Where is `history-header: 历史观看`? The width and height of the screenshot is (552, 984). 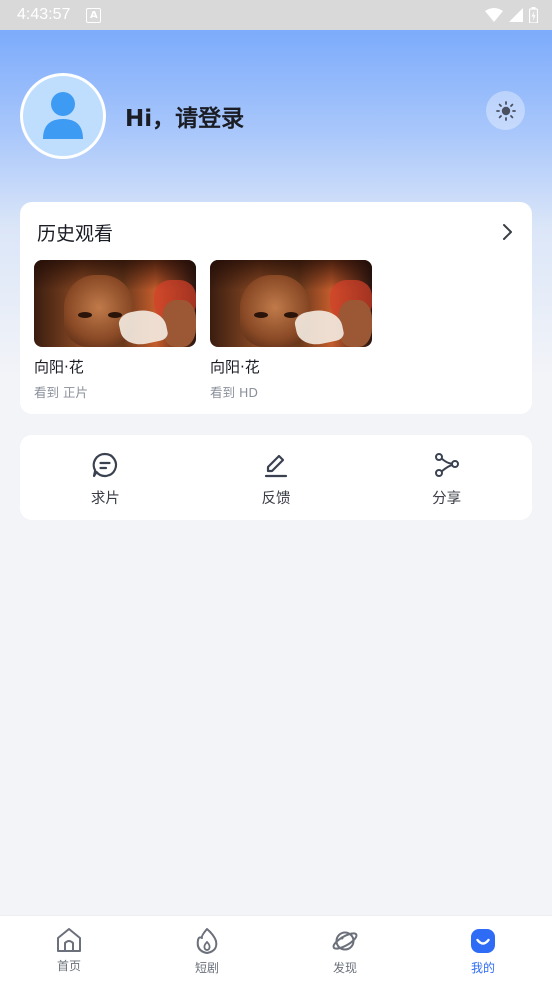
history-header: 历史观看 is located at coordinates (275, 232).